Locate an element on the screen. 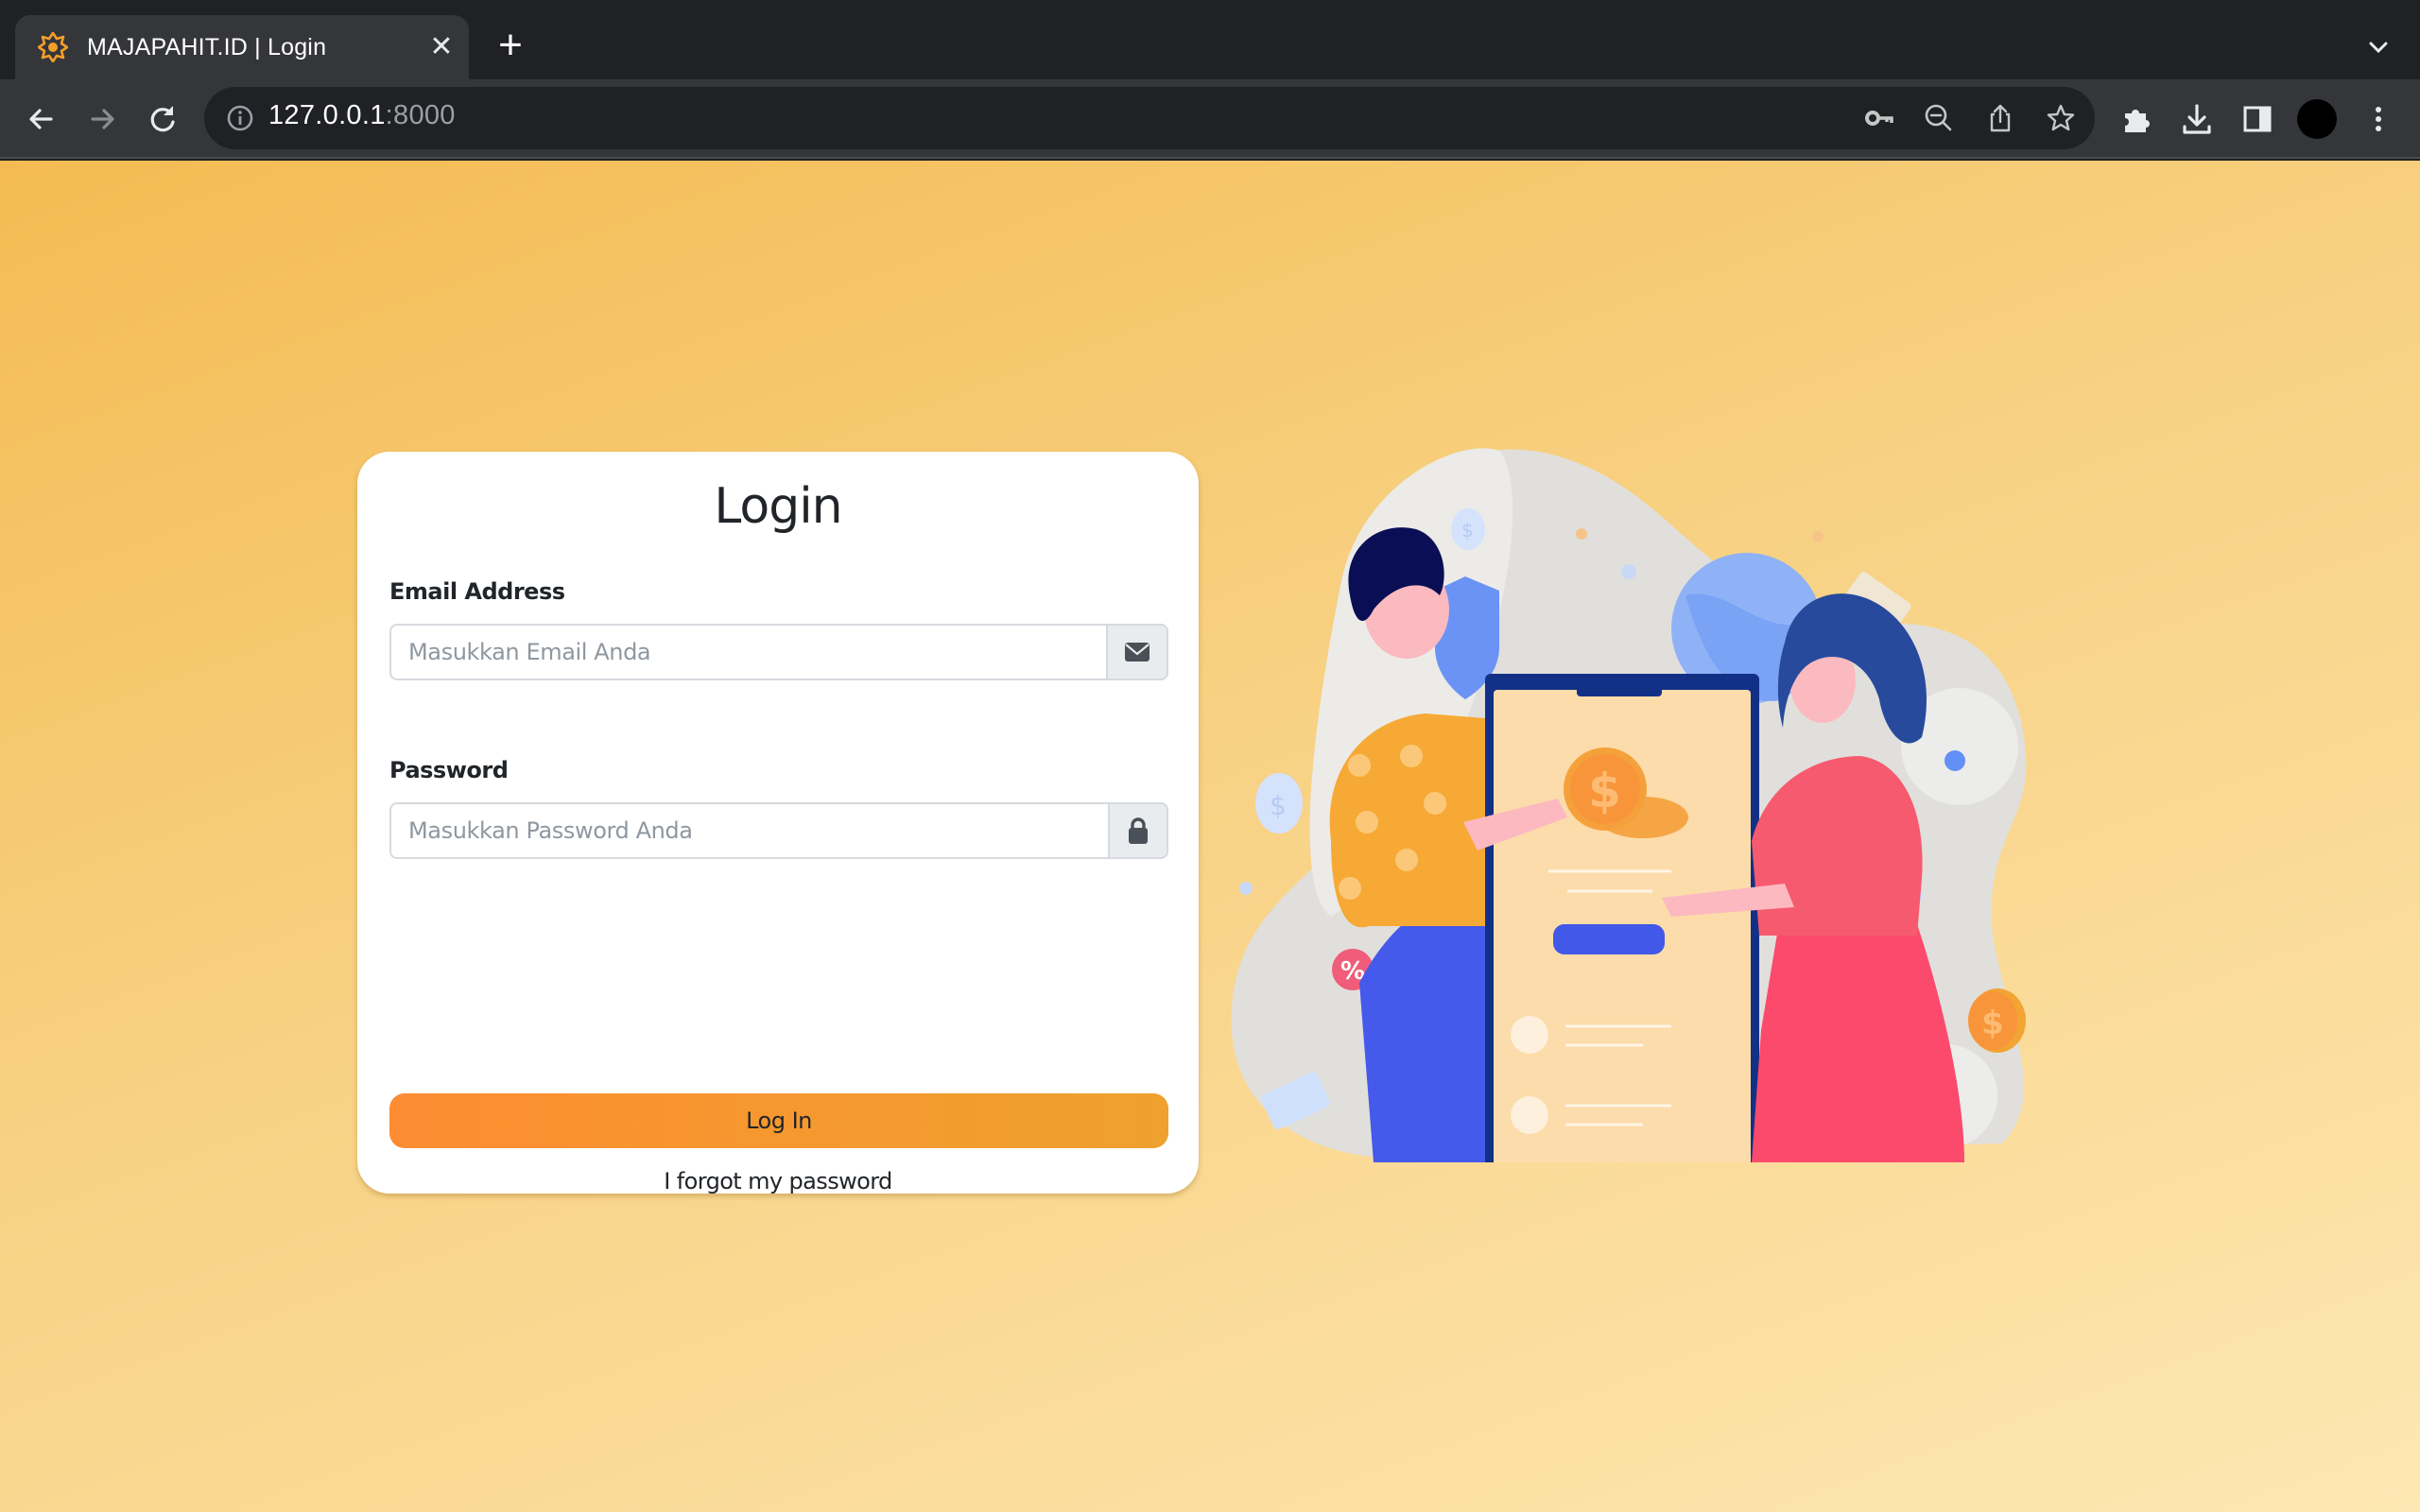  key-icon is located at coordinates (1879, 118).